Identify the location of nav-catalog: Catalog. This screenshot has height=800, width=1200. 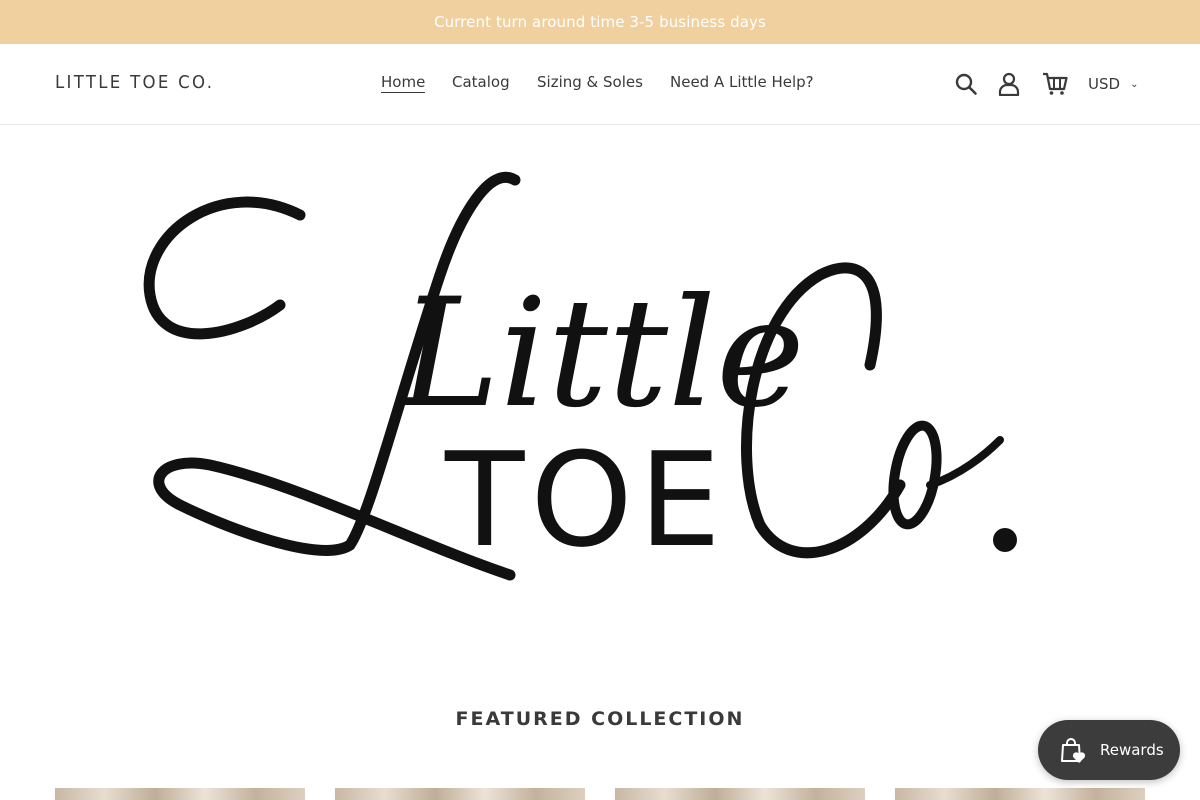
(481, 82).